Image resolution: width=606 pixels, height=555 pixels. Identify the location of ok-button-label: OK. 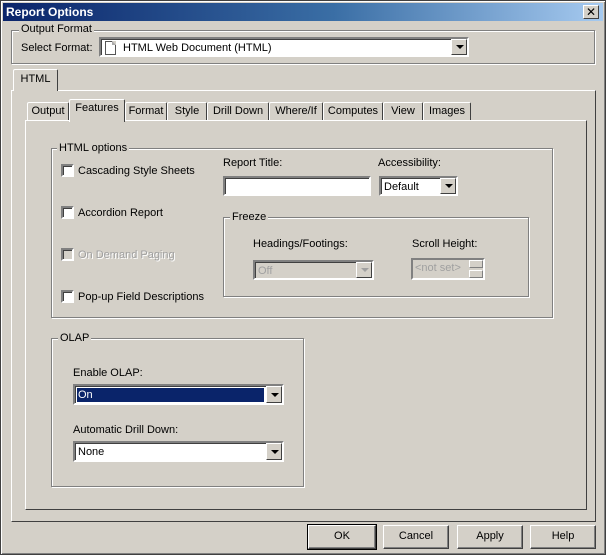
(342, 536).